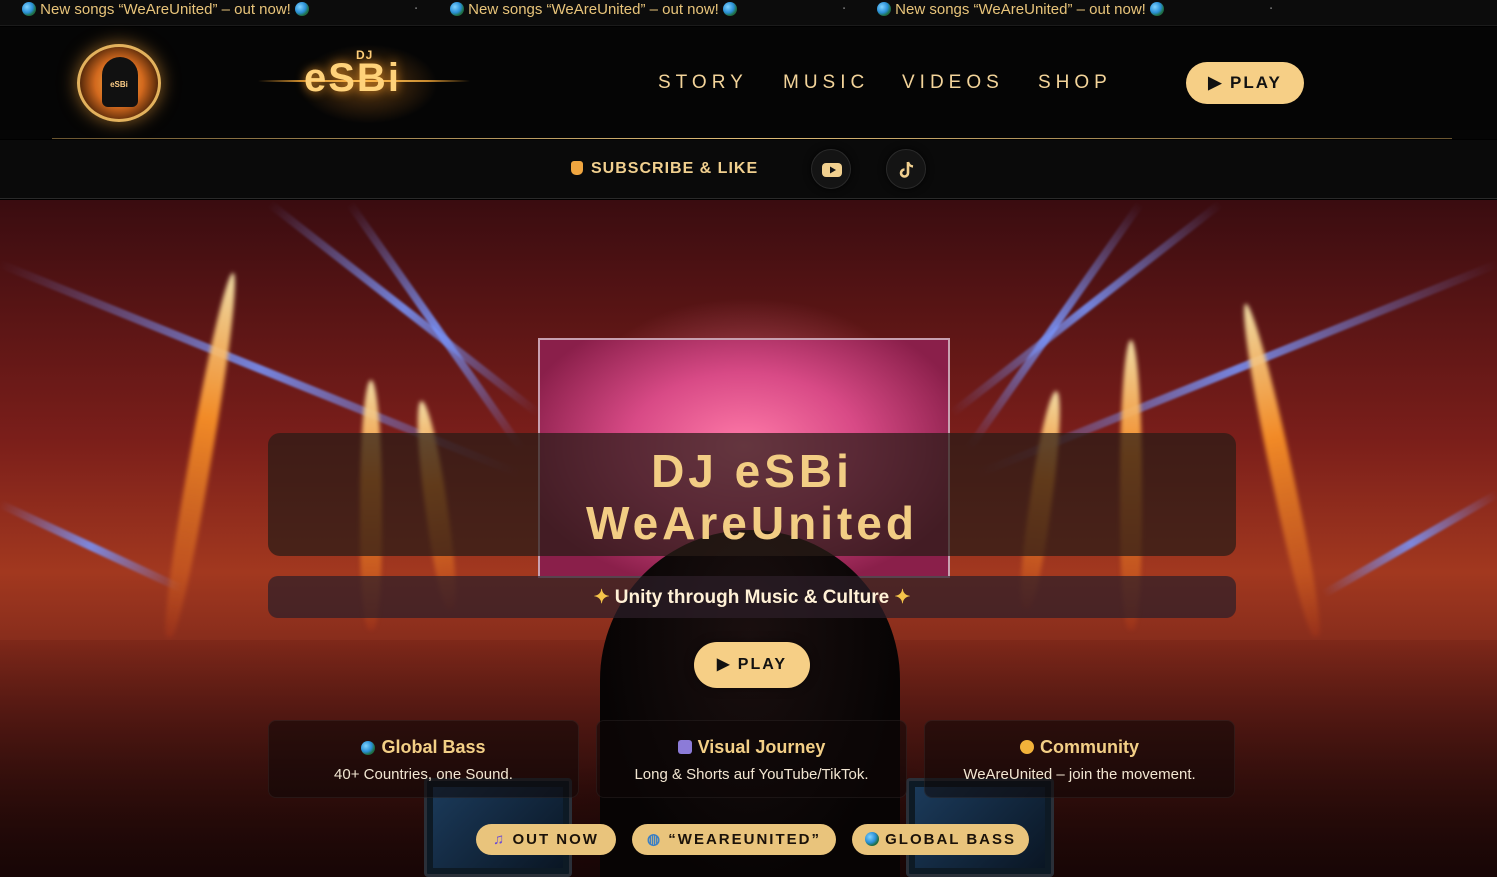  Describe the element at coordinates (752, 138) in the screenshot. I see `header-divider` at that location.